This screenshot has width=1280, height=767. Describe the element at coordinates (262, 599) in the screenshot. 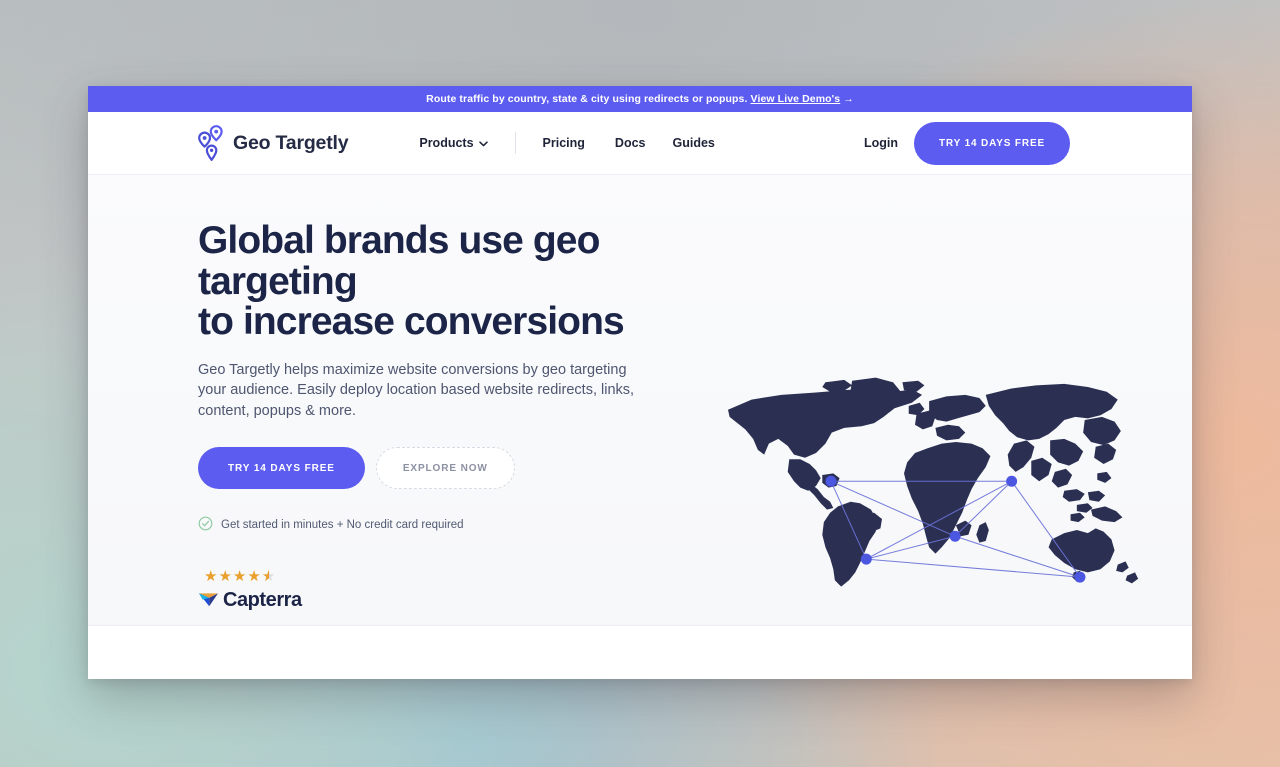

I see `capterra-wordmark: Capterra` at that location.